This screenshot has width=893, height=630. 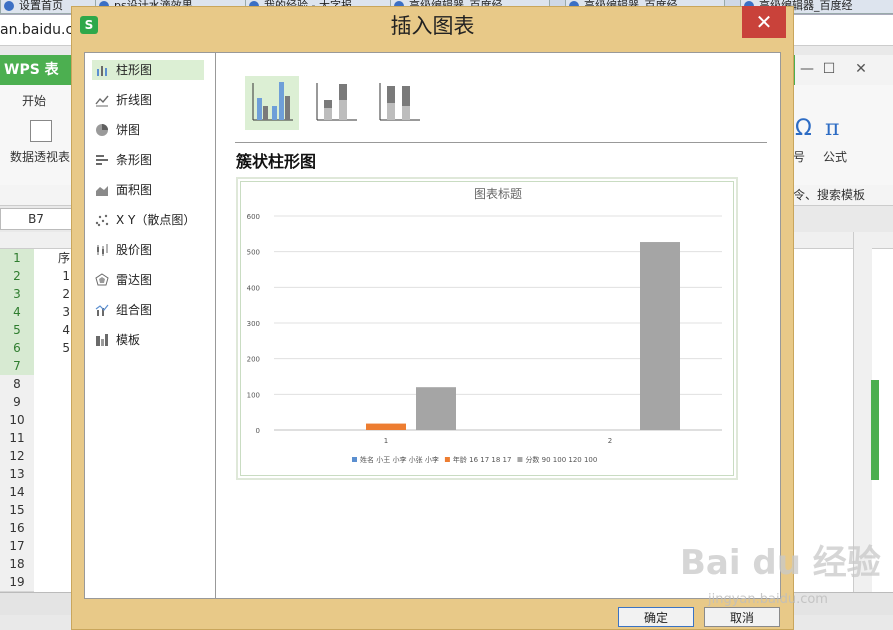 I want to click on stacked-column-icon, so click(x=336, y=102).